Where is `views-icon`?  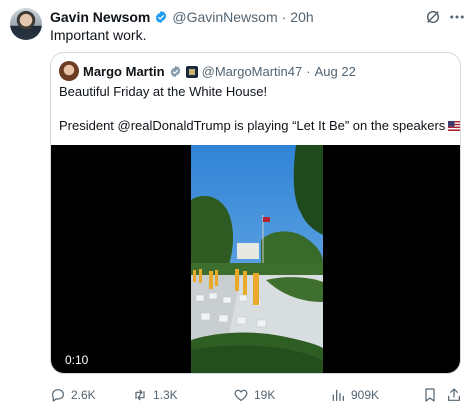 views-icon is located at coordinates (338, 395).